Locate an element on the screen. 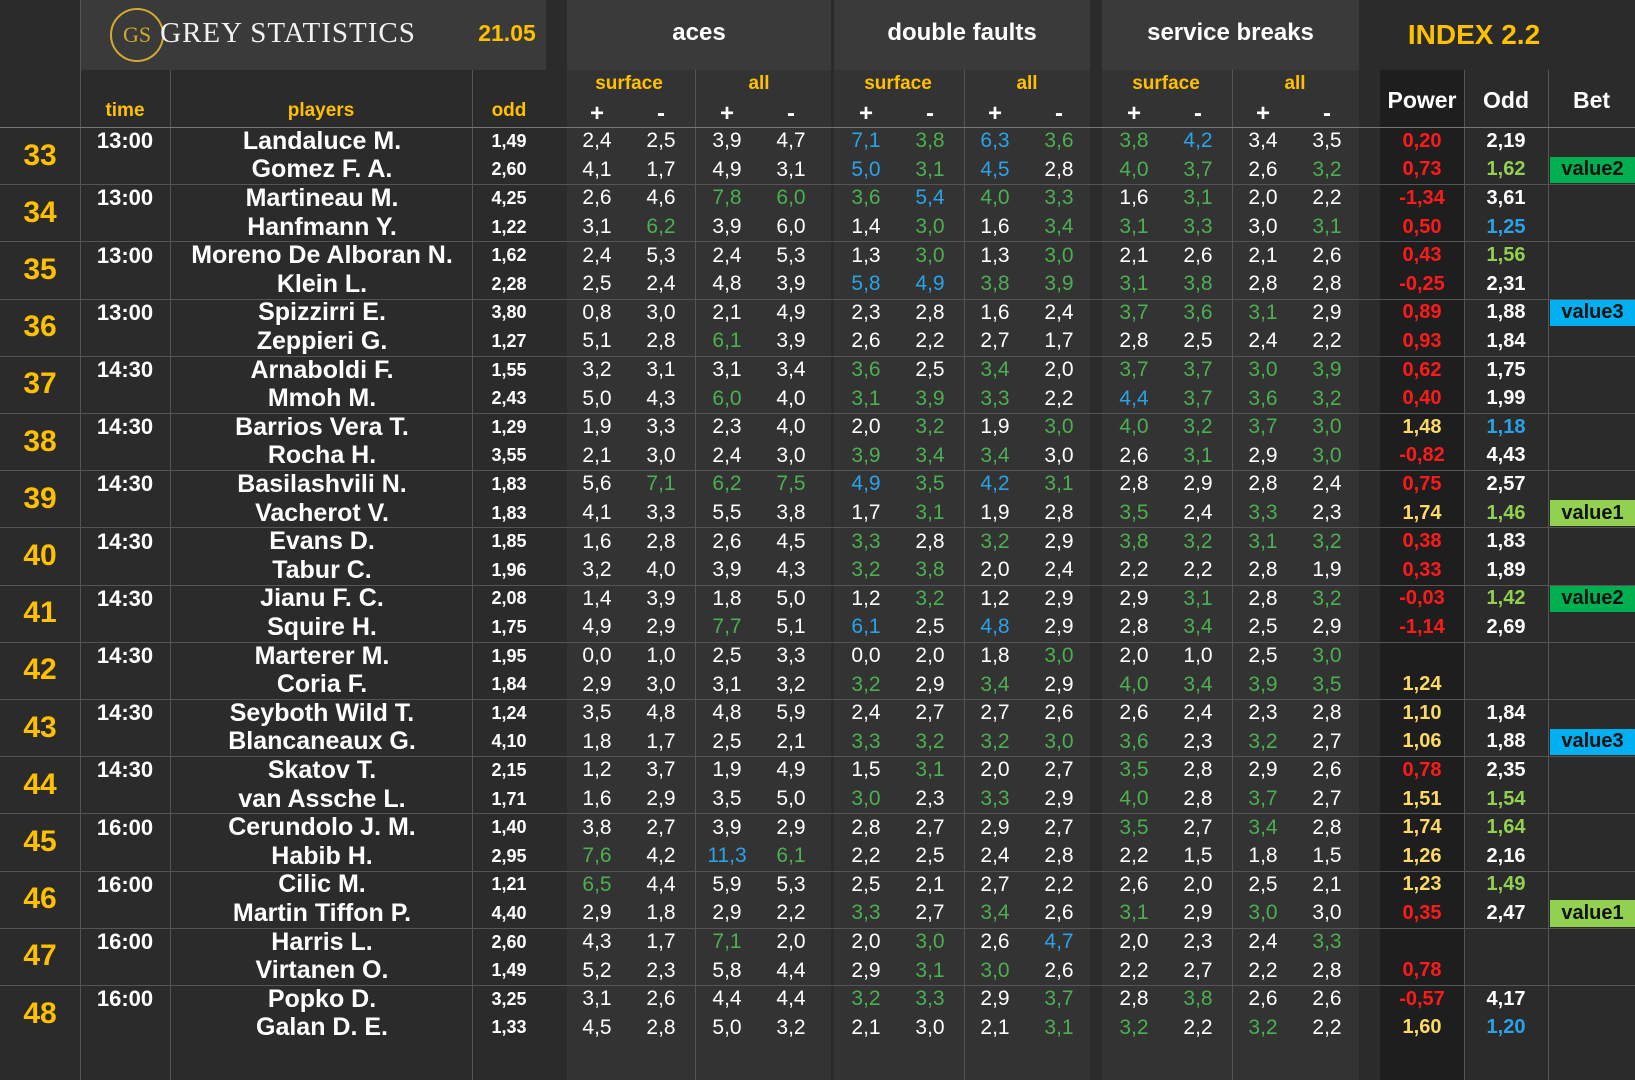 The width and height of the screenshot is (1635, 1080). odd2-value: 1,56 is located at coordinates (1506, 255).